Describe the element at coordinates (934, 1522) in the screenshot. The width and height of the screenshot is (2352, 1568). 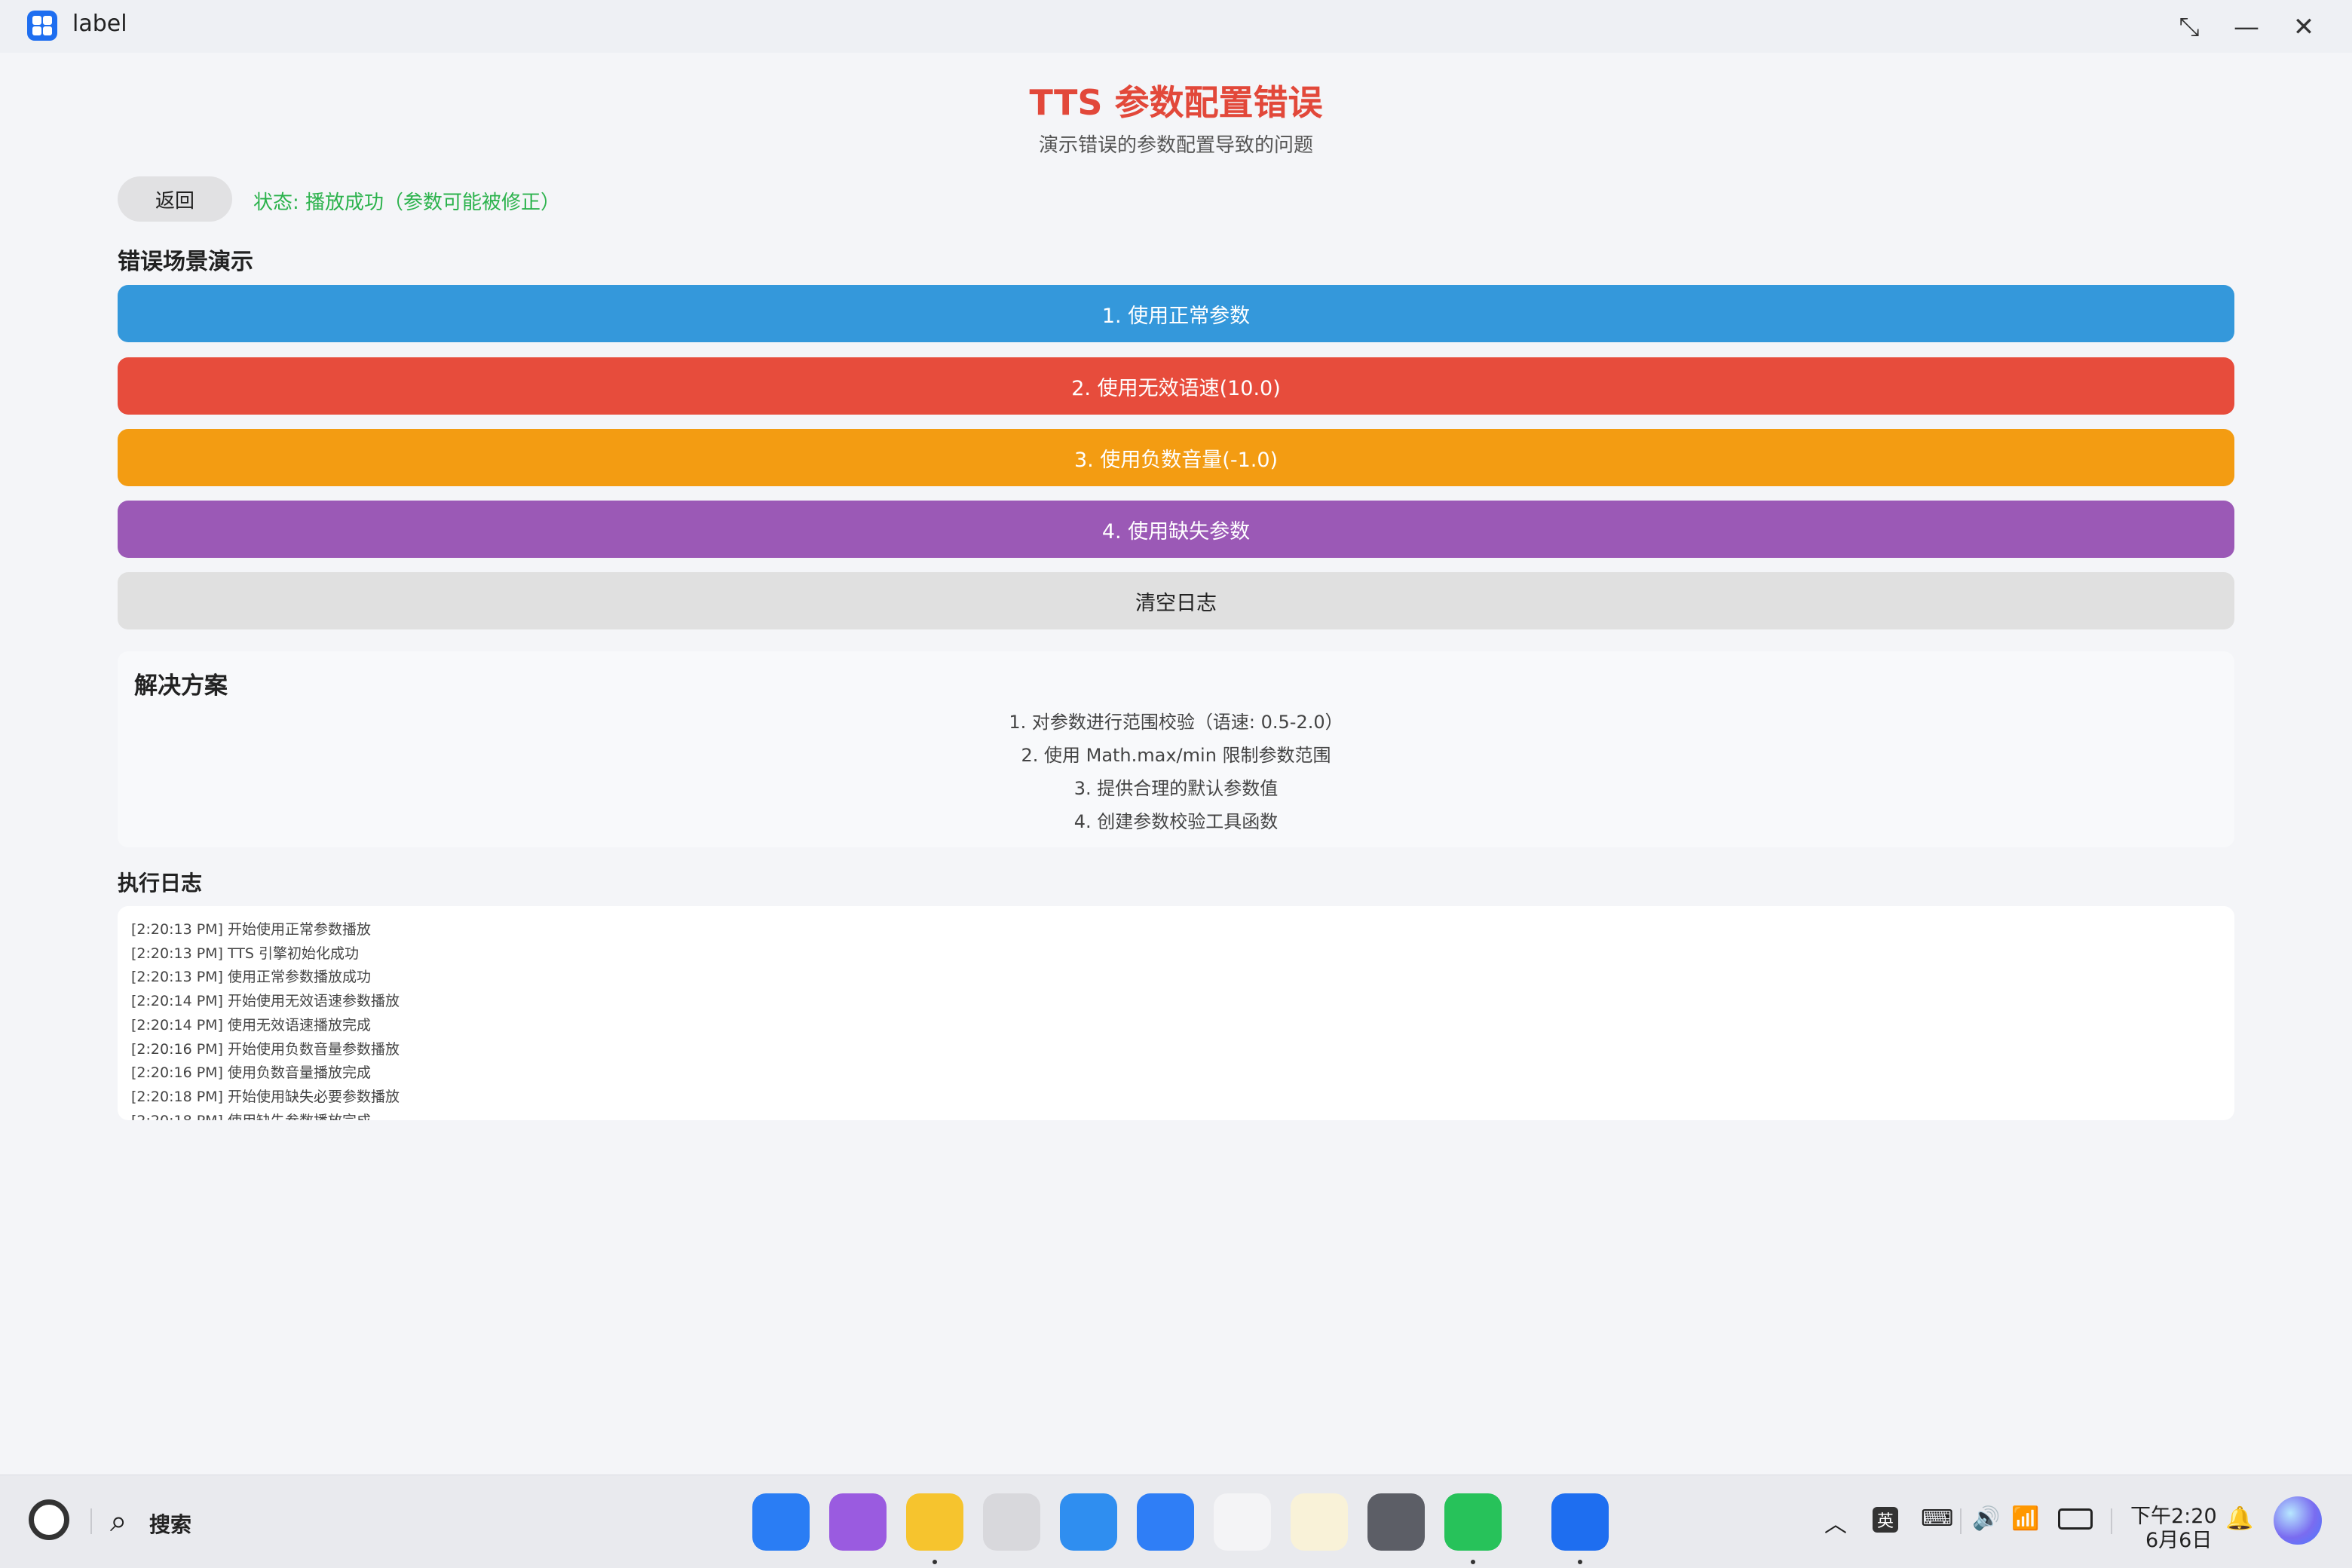
I see `files-icon` at that location.